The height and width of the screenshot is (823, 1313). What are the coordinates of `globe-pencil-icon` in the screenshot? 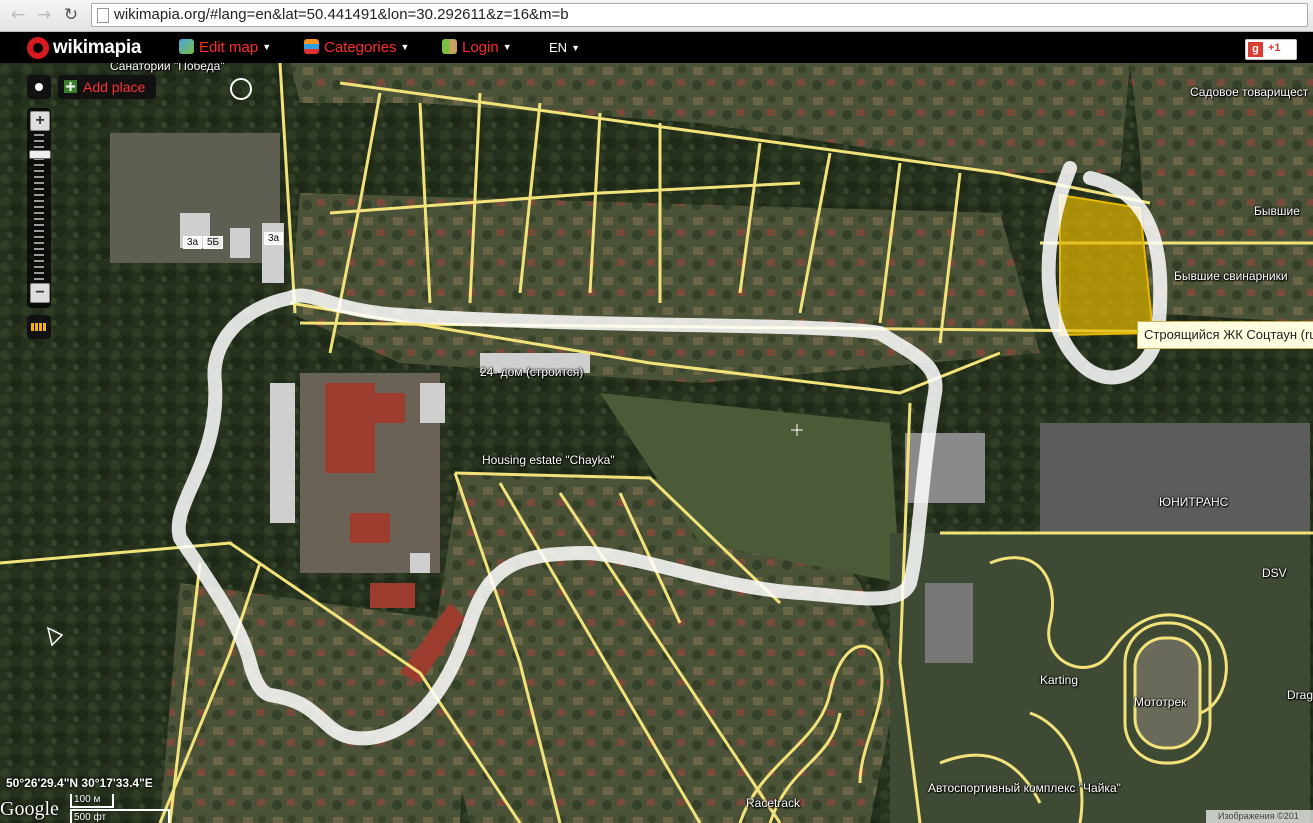 It's located at (186, 46).